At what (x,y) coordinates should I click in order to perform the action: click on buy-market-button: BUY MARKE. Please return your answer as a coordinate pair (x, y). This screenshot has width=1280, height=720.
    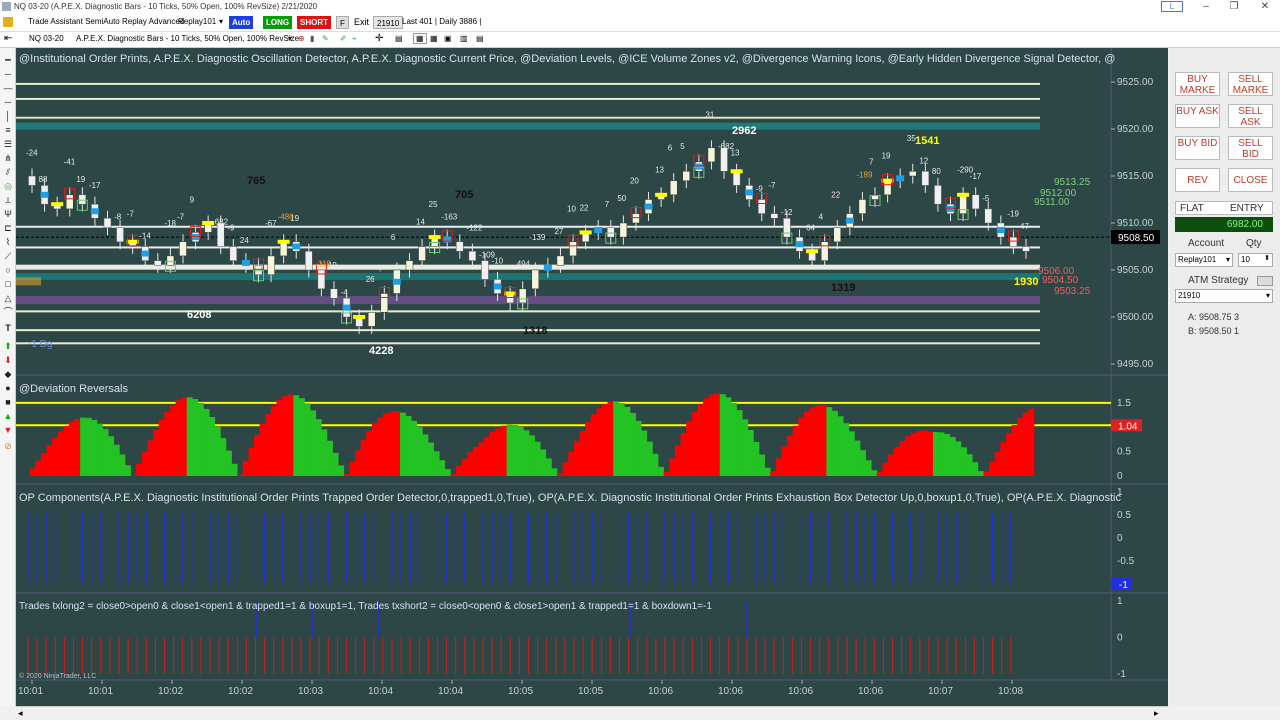
    Looking at the image, I should click on (1197, 84).